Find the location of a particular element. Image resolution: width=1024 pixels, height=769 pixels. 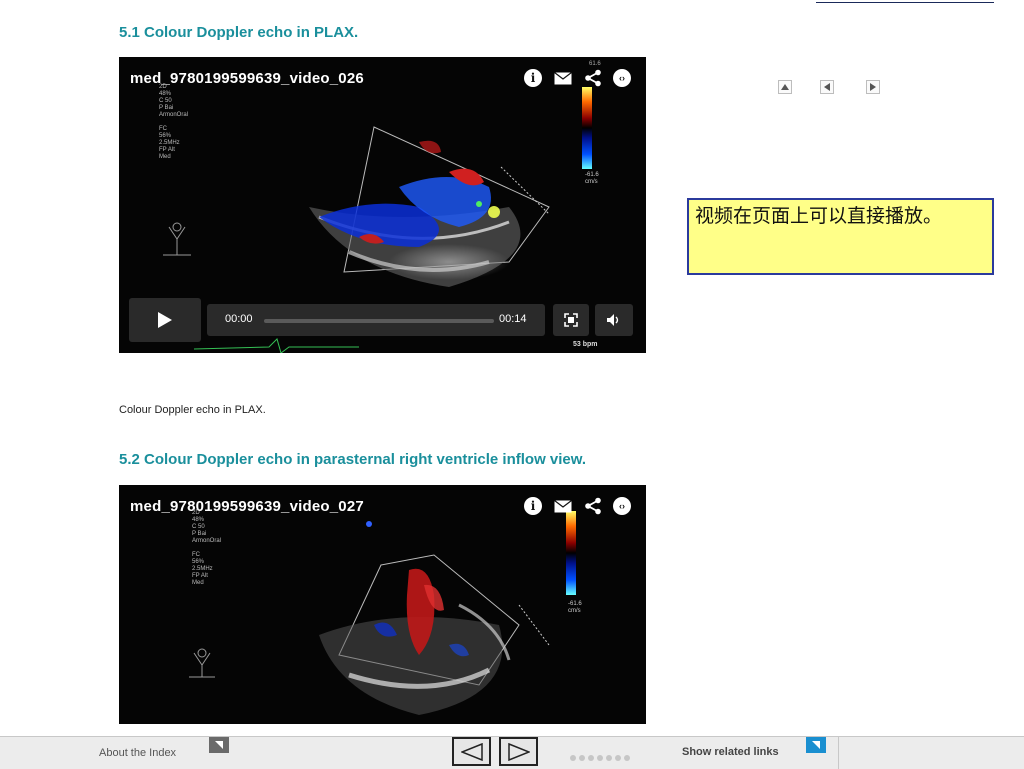

footer-bar: About the Index Show related links is located at coordinates (512, 752).